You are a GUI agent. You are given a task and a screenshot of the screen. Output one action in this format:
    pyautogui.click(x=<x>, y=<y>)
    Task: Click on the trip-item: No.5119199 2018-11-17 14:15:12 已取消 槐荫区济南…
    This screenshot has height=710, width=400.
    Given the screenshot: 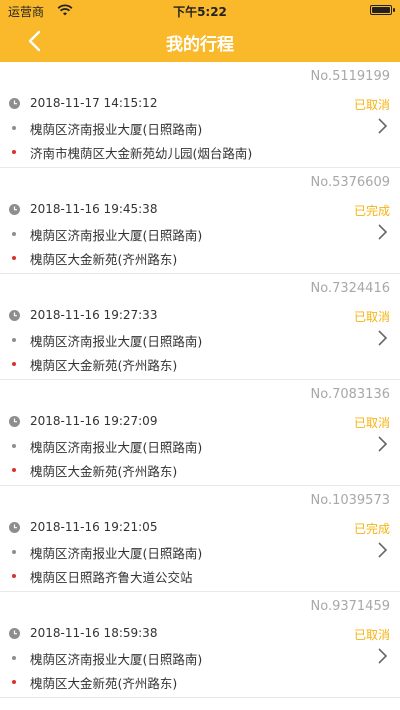 What is the action you would take?
    pyautogui.click(x=200, y=115)
    